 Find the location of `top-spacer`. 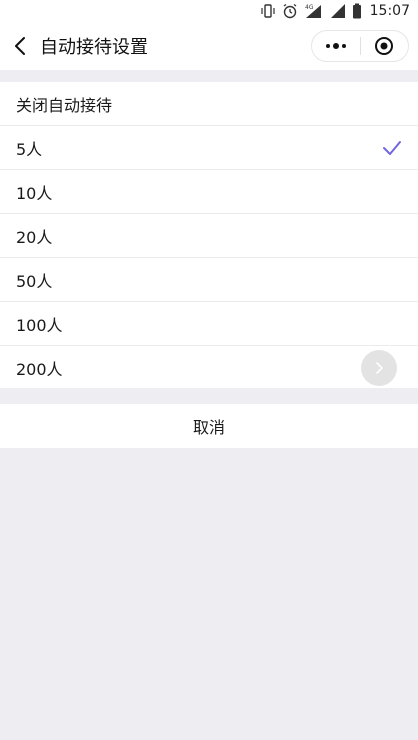

top-spacer is located at coordinates (209, 76).